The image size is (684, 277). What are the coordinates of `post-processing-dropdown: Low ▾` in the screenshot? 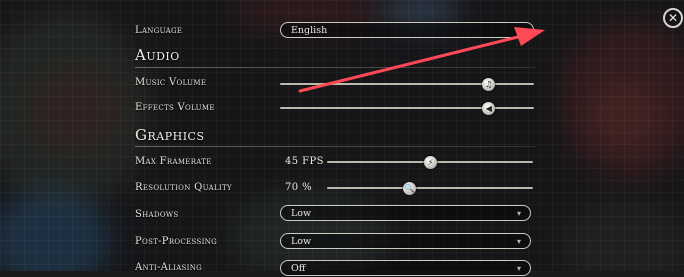 It's located at (405, 241).